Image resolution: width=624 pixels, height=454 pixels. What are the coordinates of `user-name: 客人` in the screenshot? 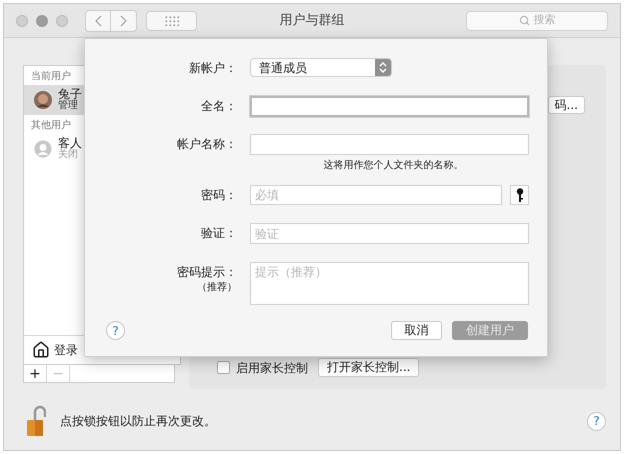 It's located at (70, 143).